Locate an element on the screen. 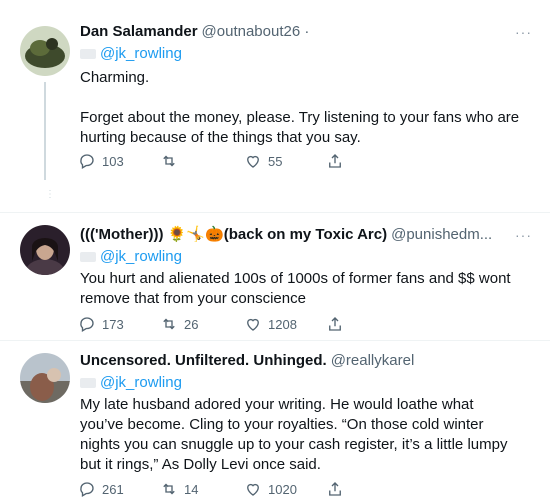 This screenshot has height=502, width=550. retweet-button: 26 is located at coordinates (179, 324).